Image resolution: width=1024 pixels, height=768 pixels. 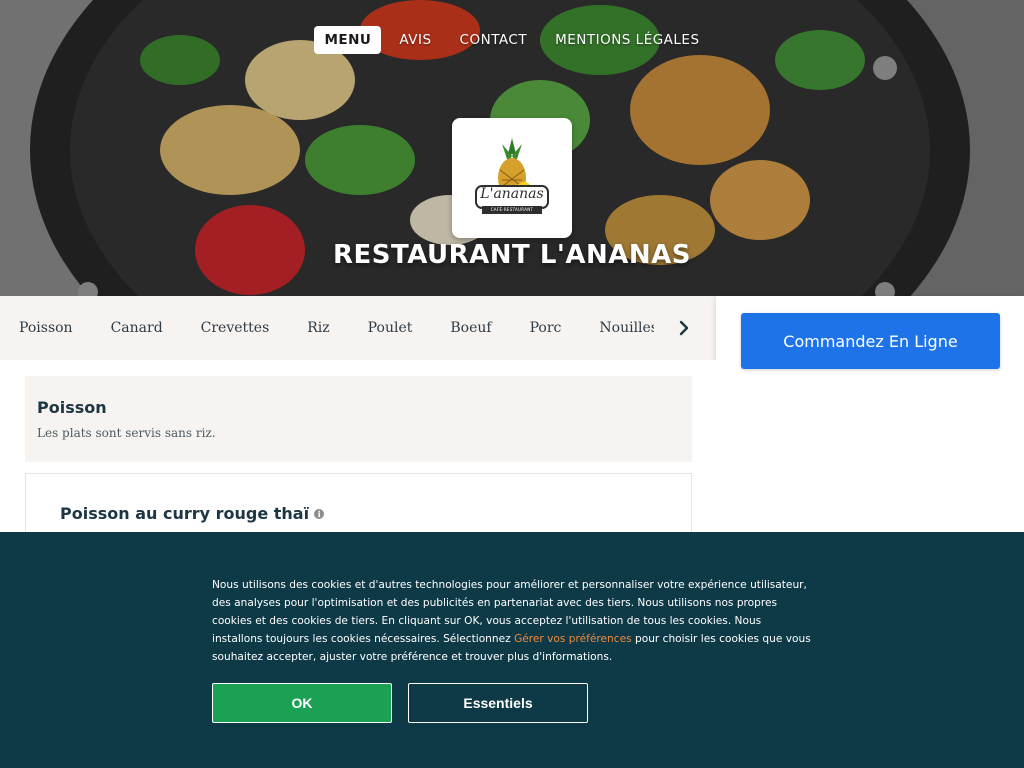 I want to click on nav-avis: AVIS, so click(x=415, y=40).